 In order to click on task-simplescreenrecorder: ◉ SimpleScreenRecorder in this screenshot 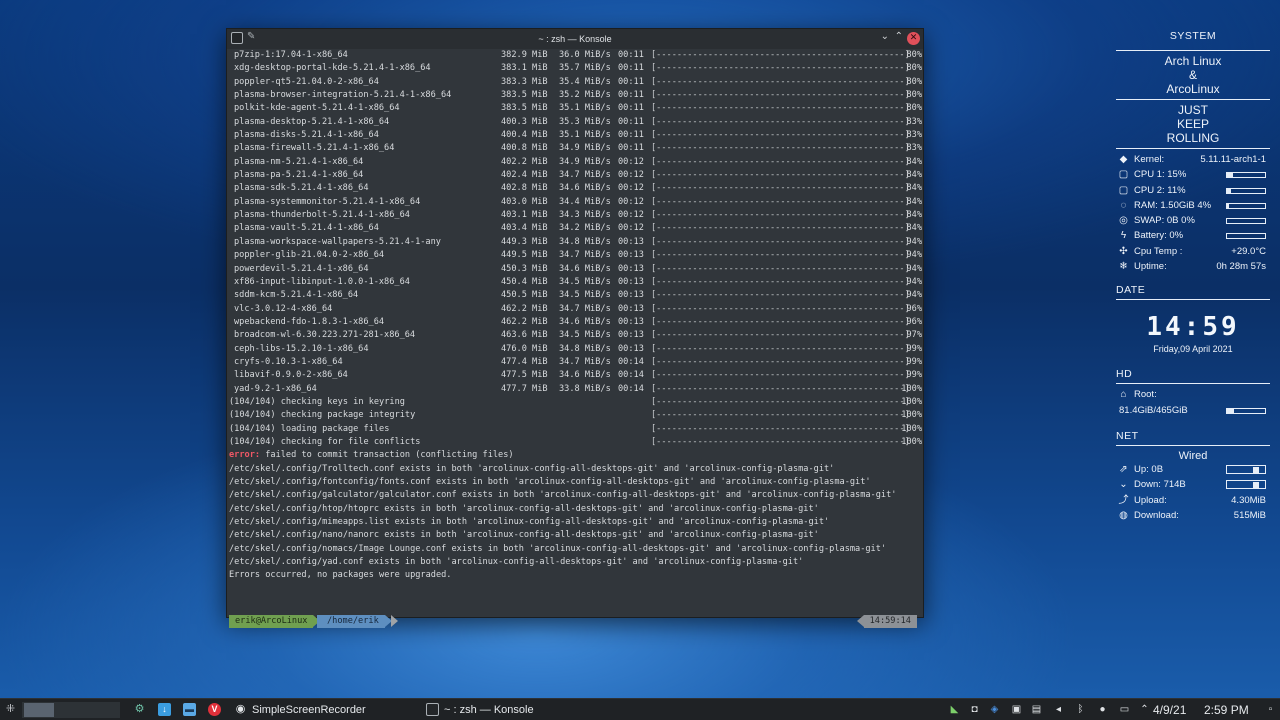, I will do `click(299, 710)`.